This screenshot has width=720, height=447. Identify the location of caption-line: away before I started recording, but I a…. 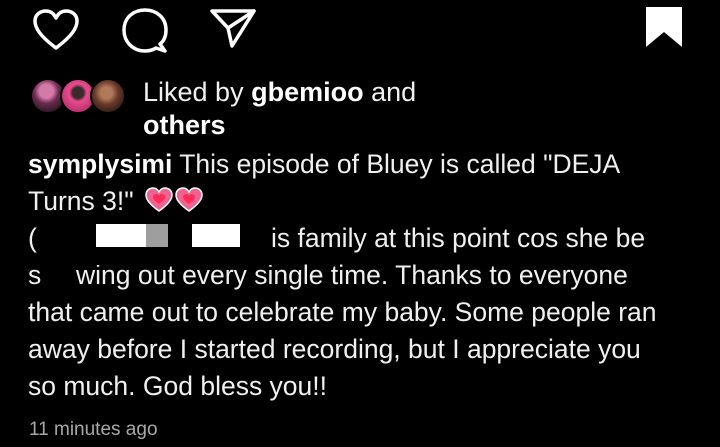
(368, 349).